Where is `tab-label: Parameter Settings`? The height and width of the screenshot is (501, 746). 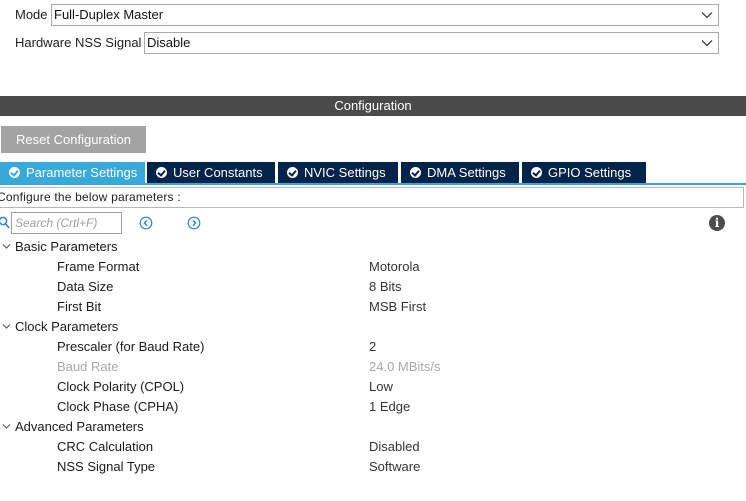 tab-label: Parameter Settings is located at coordinates (82, 172).